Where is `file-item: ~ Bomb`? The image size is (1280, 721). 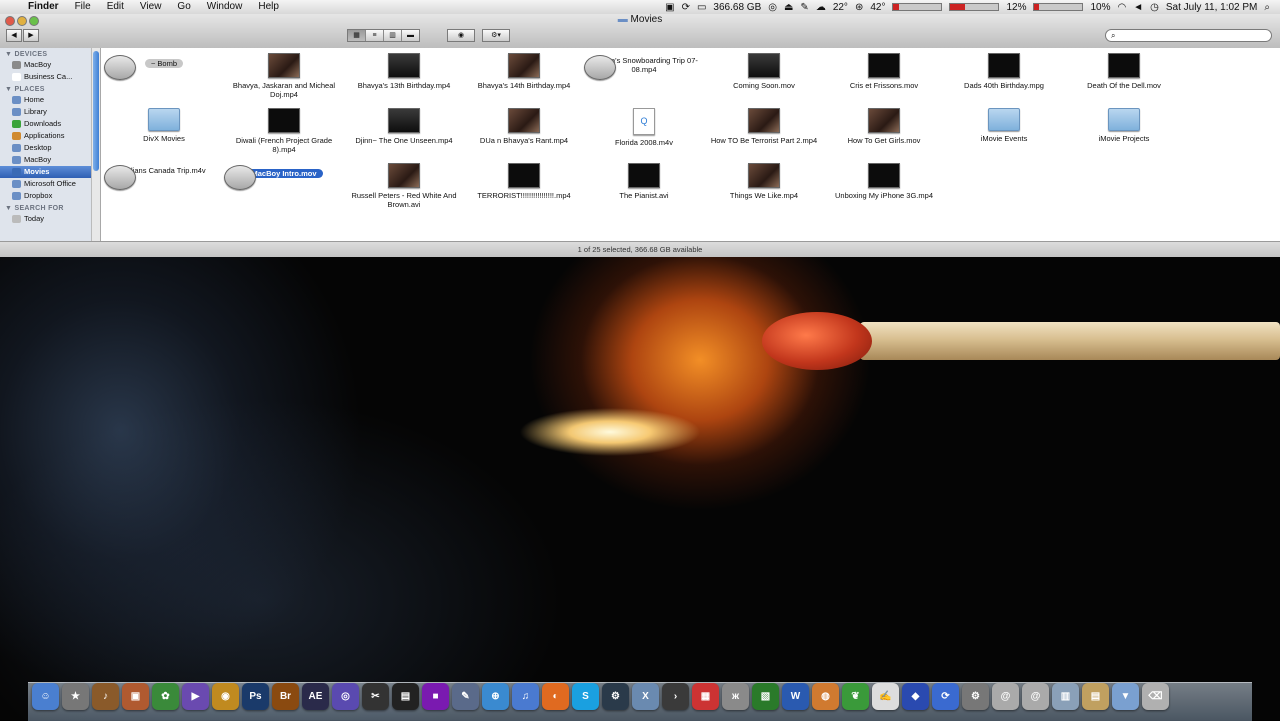 file-item: ~ Bomb is located at coordinates (164, 66).